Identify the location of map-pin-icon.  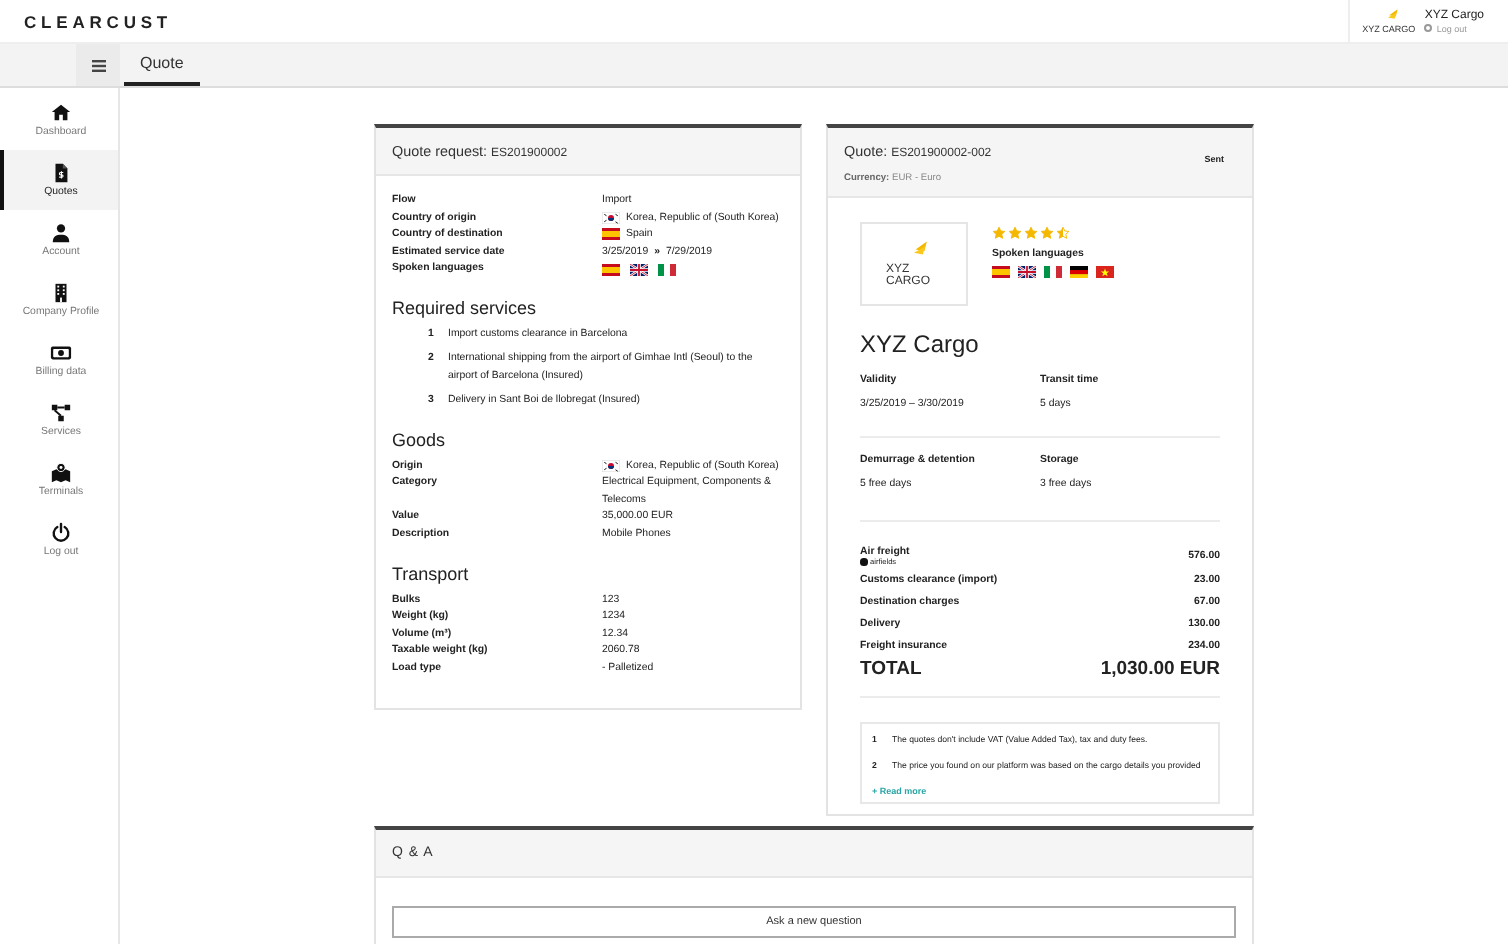
(61, 473).